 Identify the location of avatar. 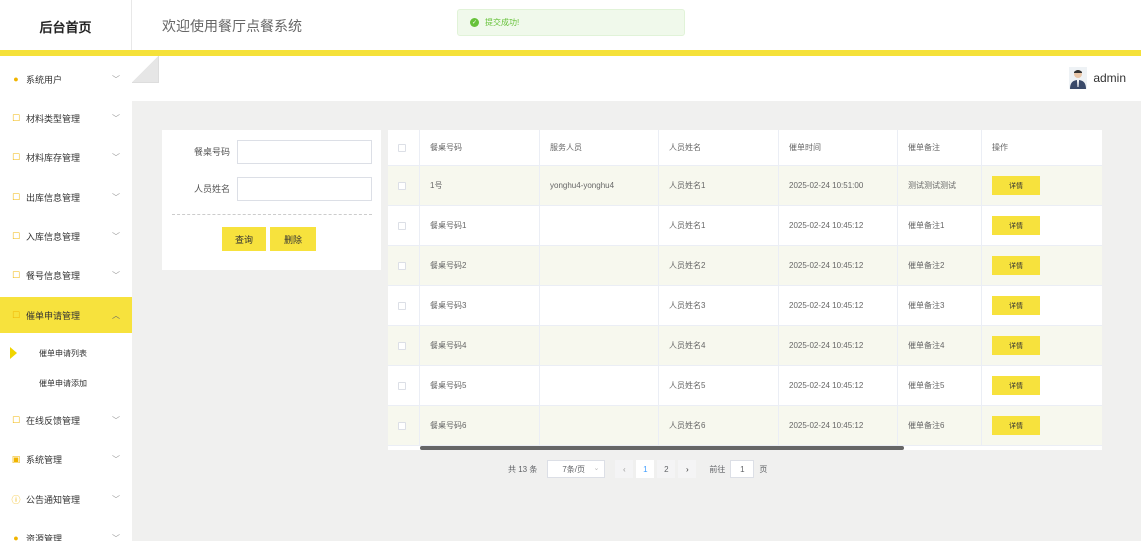
(1078, 78).